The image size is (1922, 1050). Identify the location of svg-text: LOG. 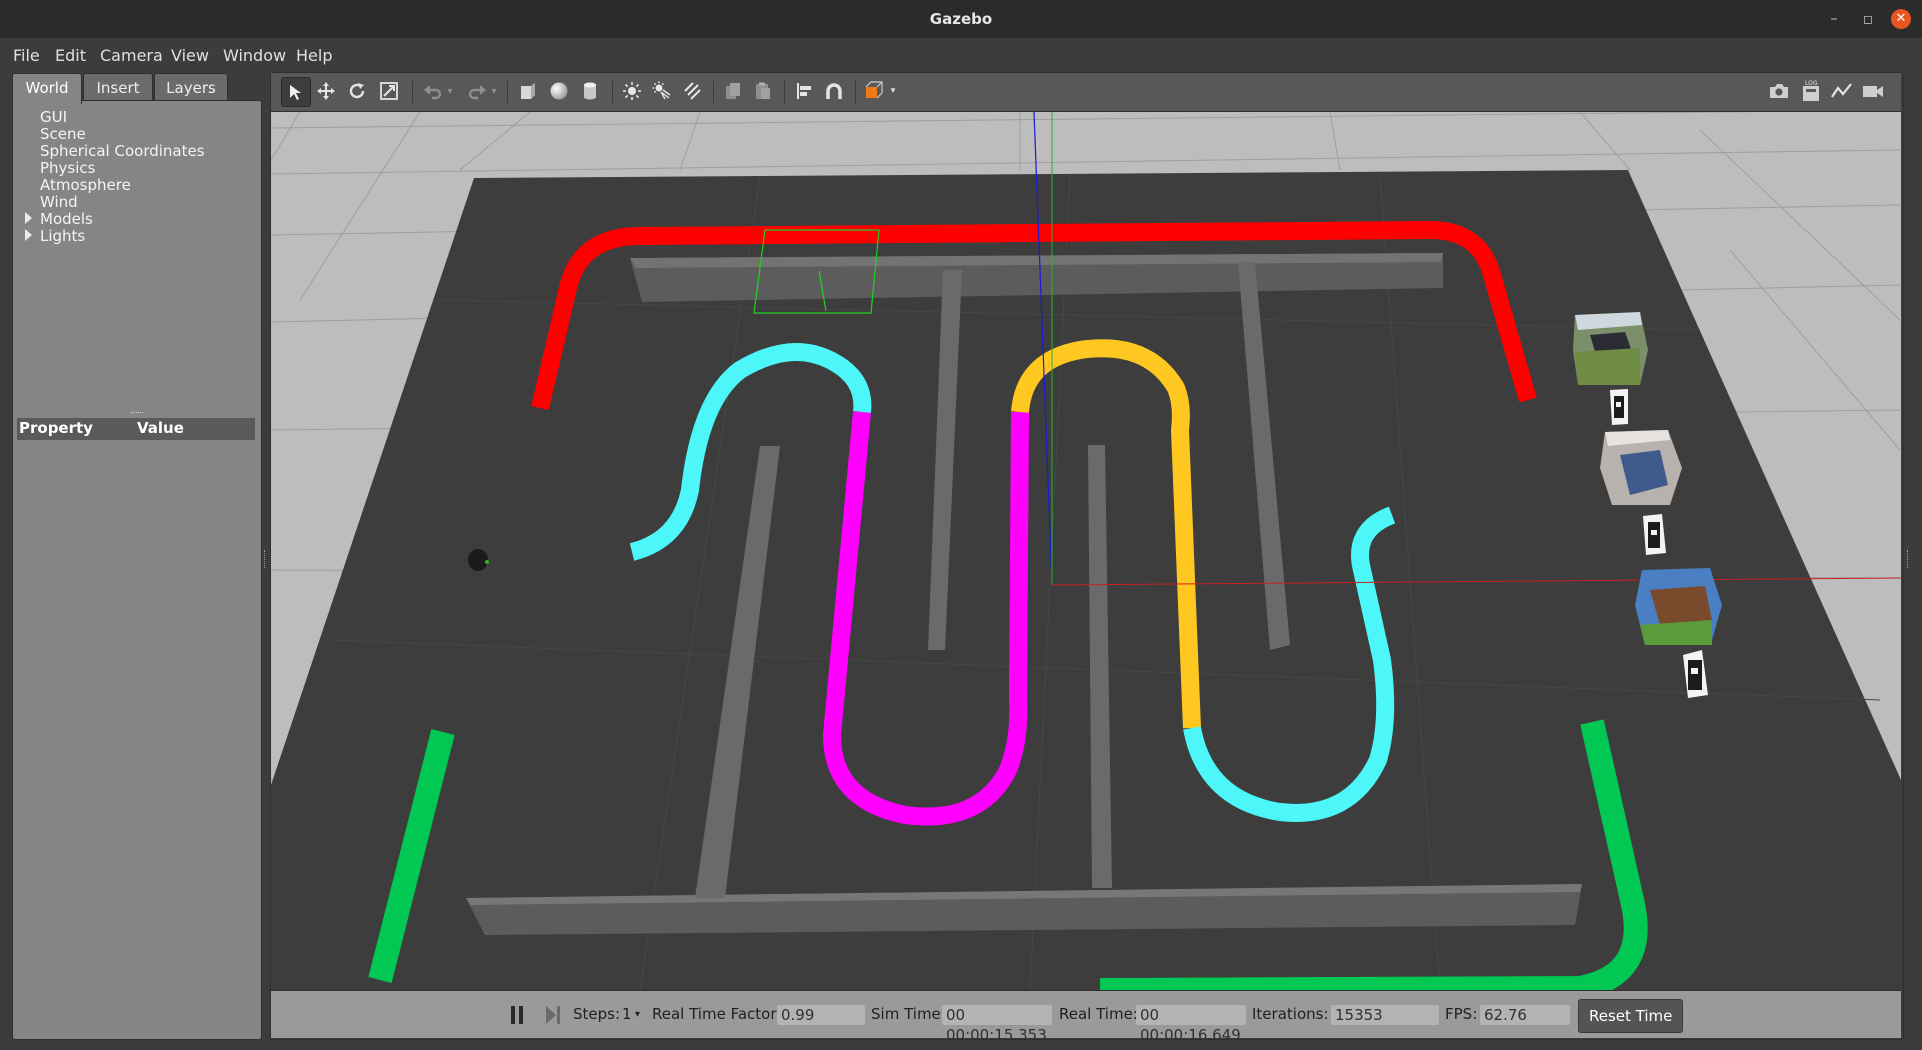
(1811, 83).